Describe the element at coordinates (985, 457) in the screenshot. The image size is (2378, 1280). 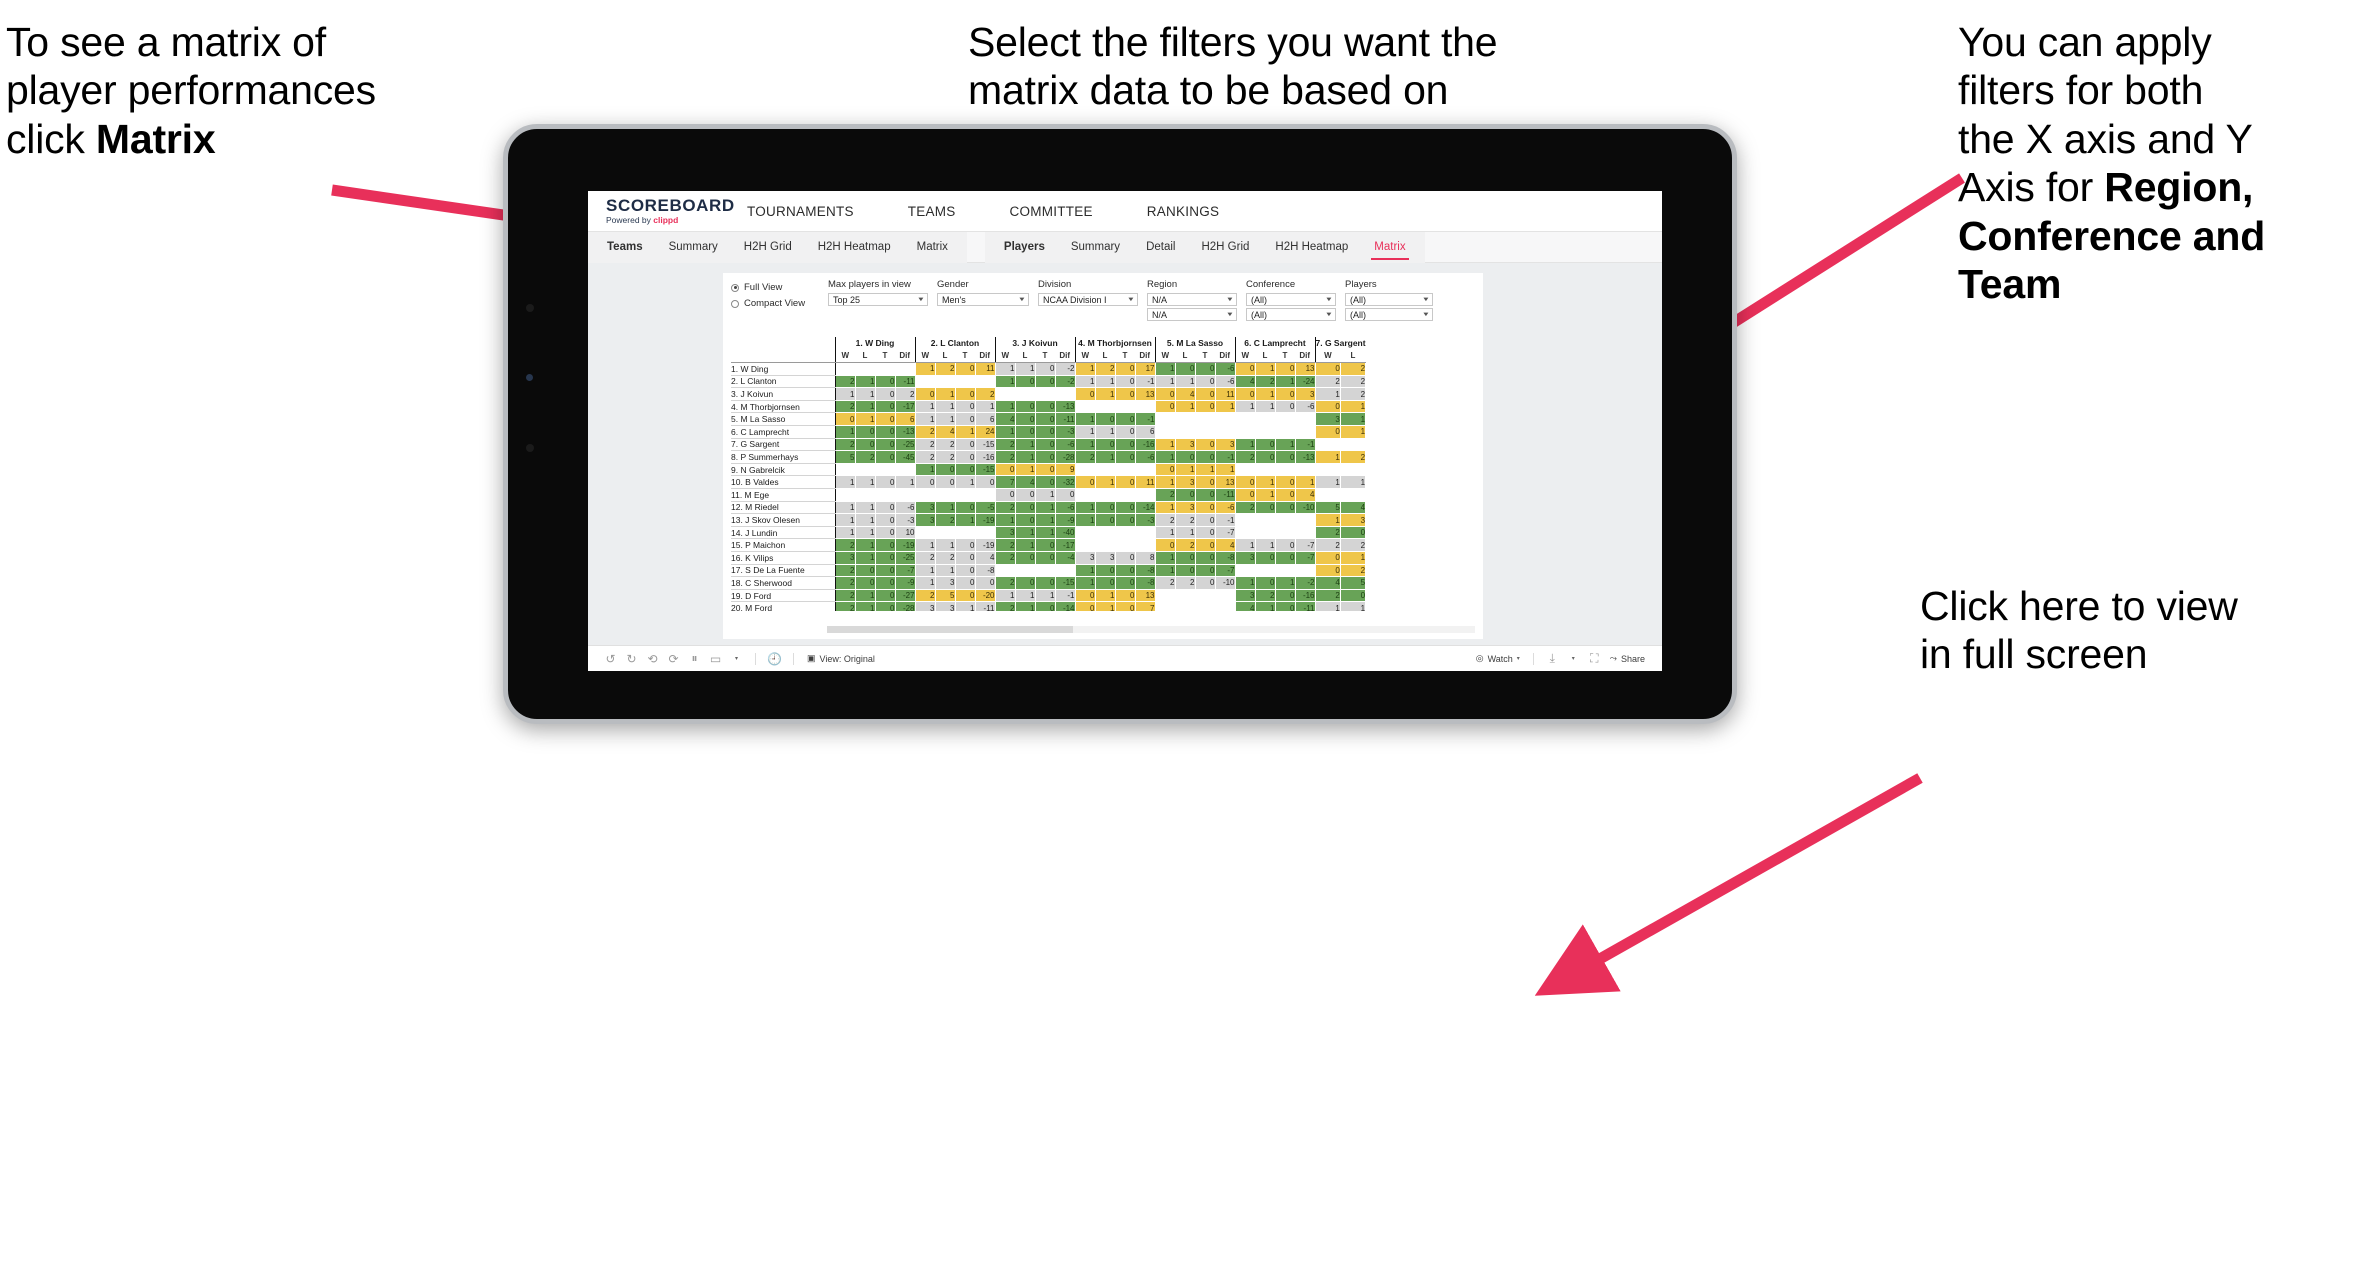
I see `matrix-cell: -16` at that location.